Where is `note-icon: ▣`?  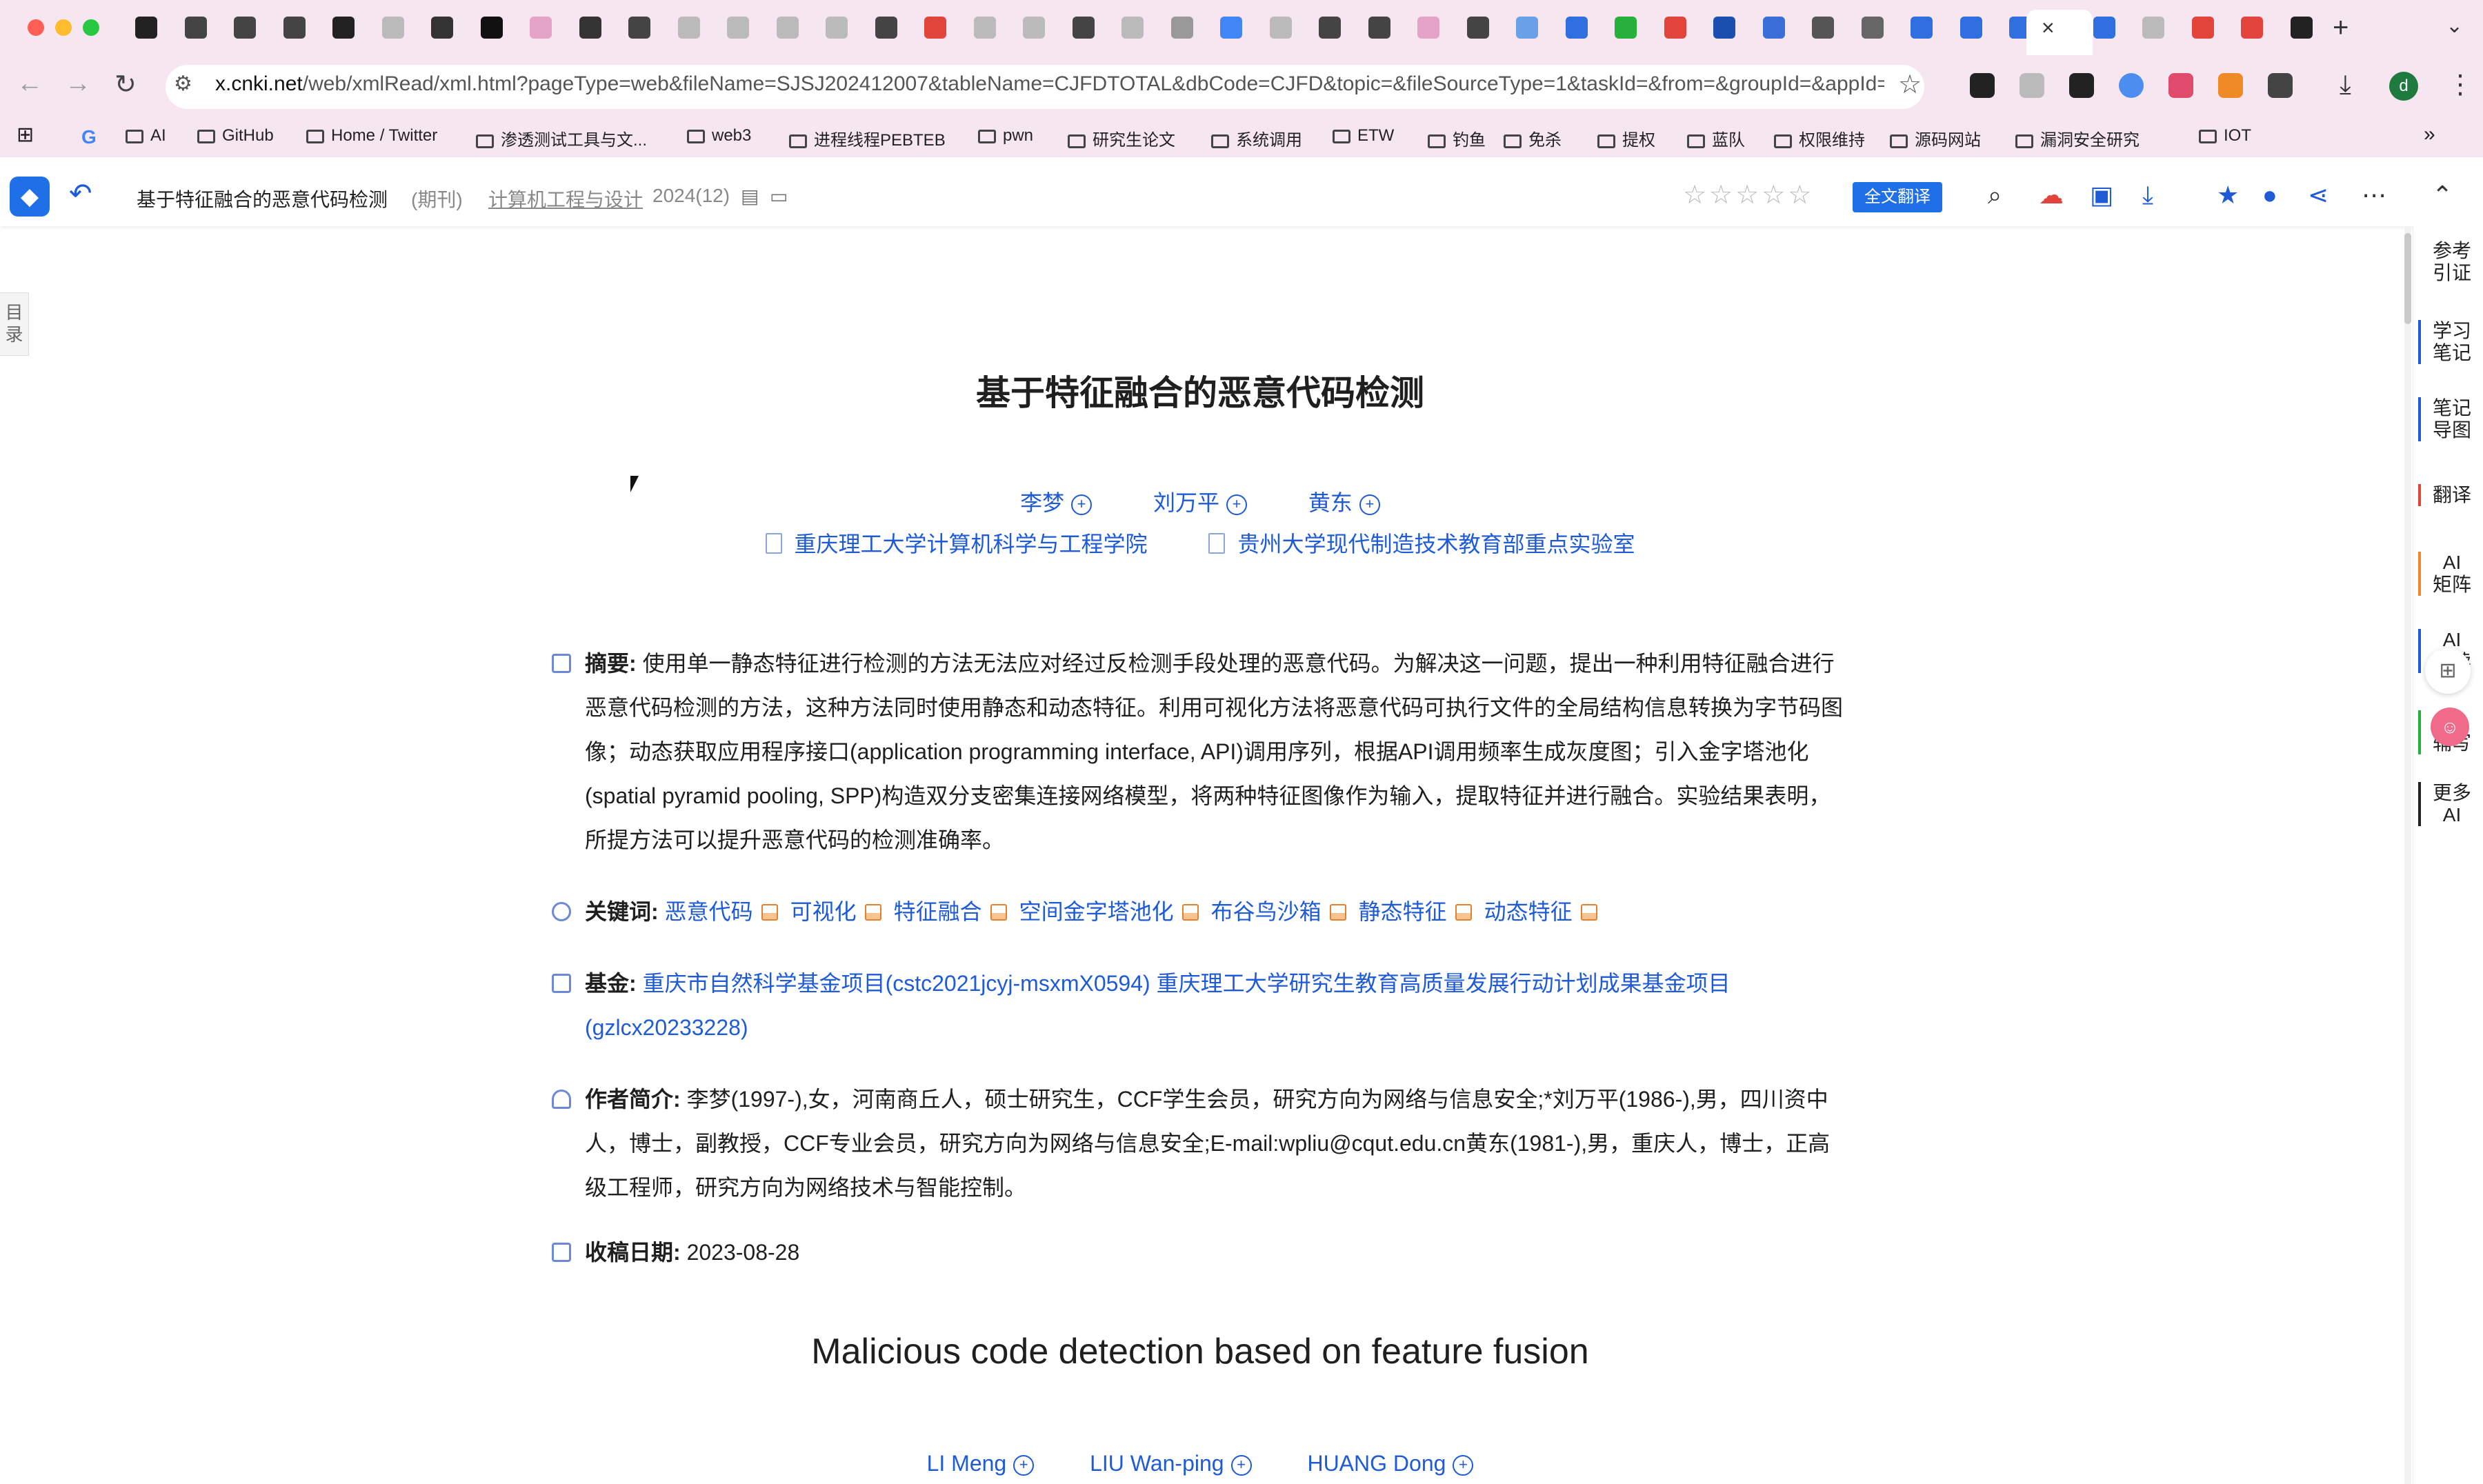 note-icon: ▣ is located at coordinates (2101, 195).